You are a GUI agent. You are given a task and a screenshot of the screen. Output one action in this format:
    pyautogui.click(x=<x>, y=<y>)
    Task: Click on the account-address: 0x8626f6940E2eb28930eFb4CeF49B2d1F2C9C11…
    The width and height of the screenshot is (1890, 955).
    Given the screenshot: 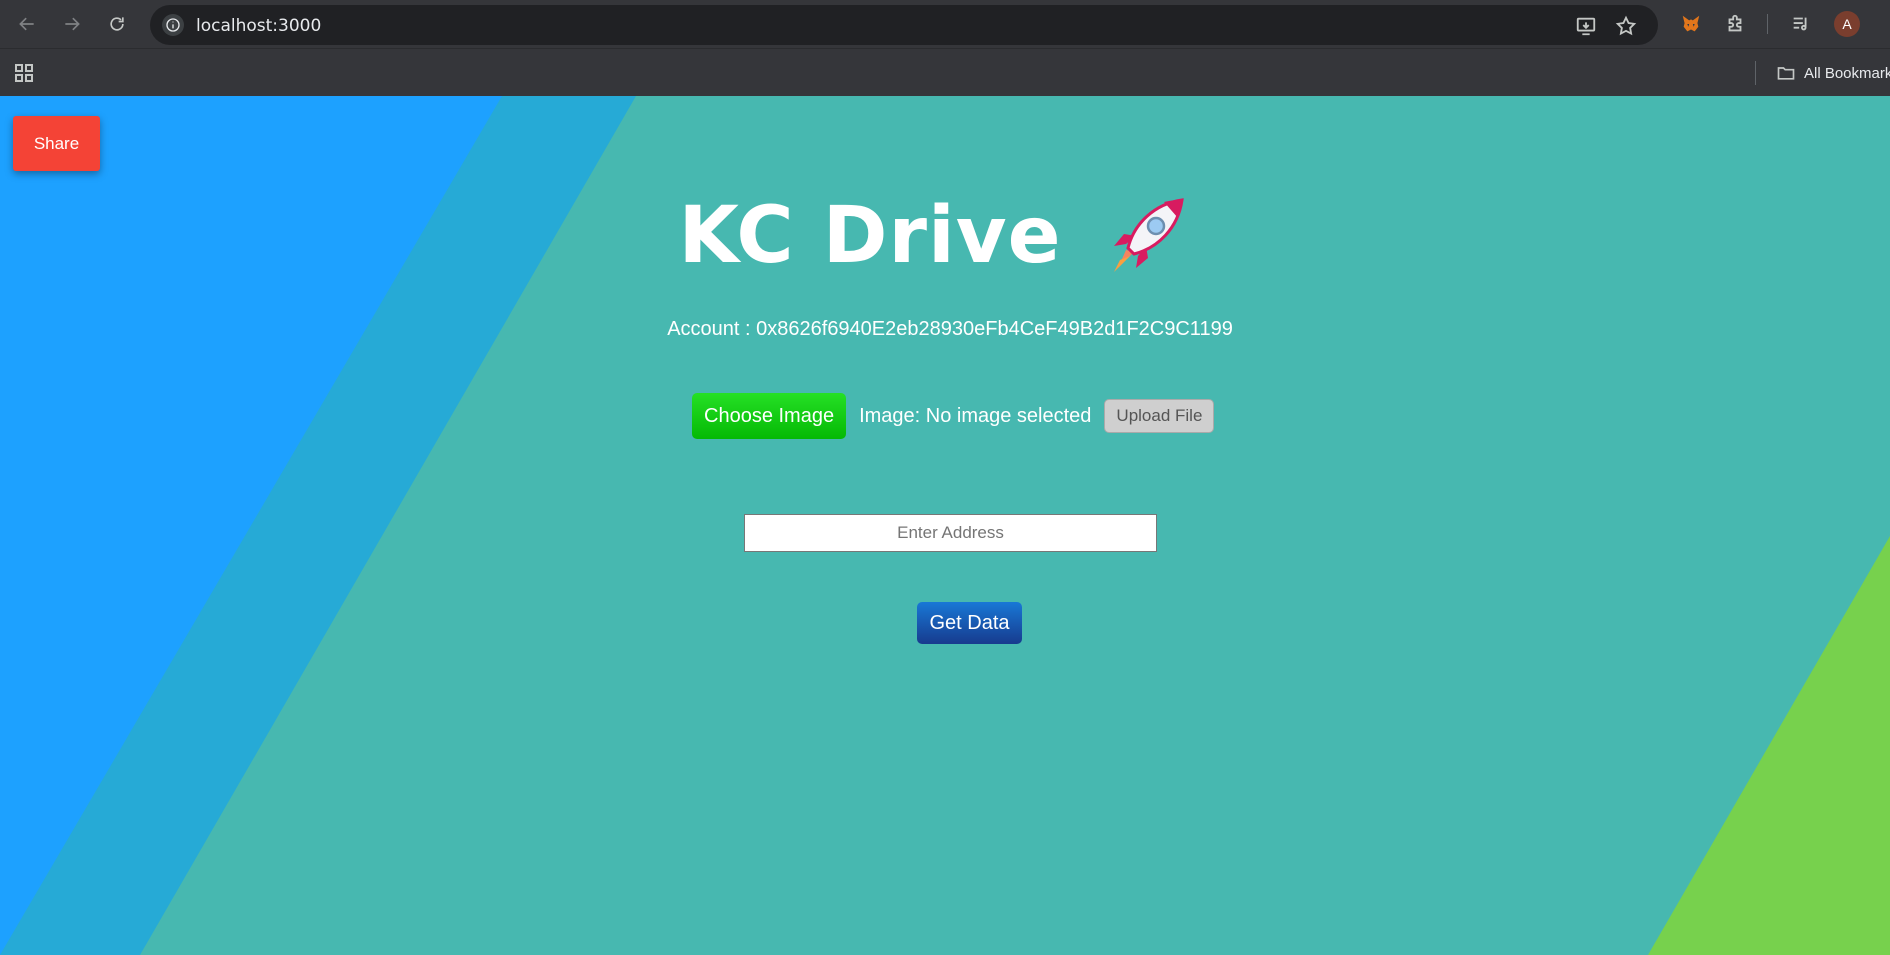 What is the action you would take?
    pyautogui.click(x=994, y=329)
    